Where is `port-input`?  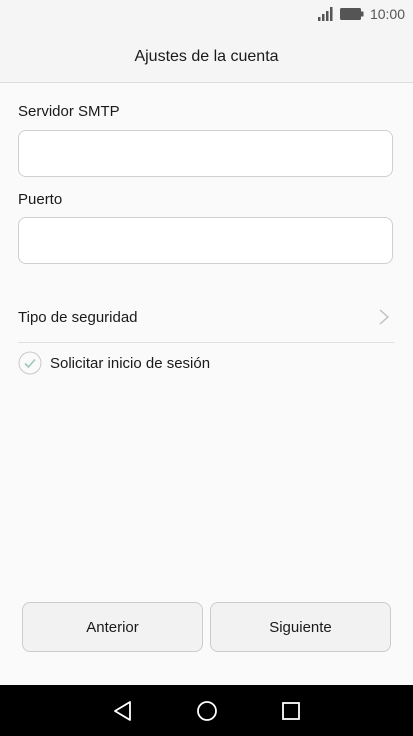
port-input is located at coordinates (205, 240).